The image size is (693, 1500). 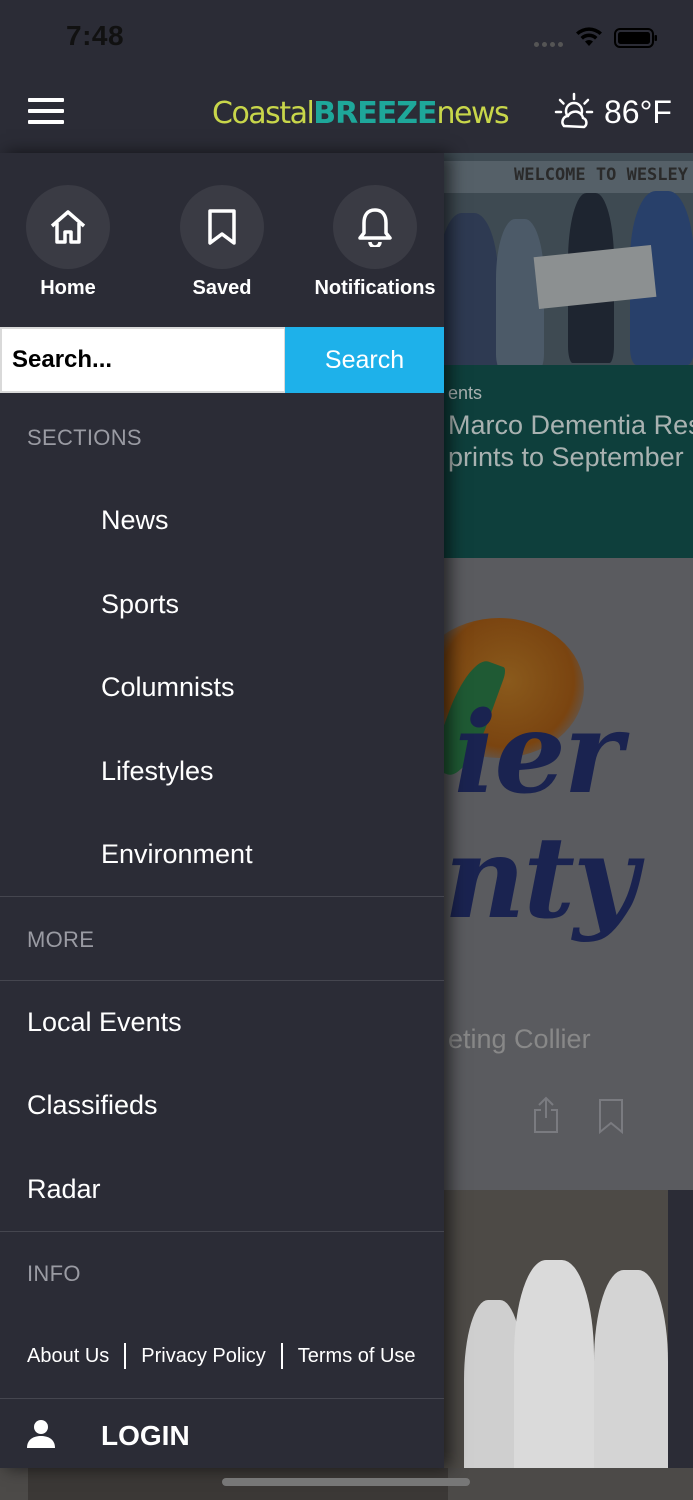 What do you see at coordinates (68, 1356) in the screenshot?
I see `about-us-link: About Us` at bounding box center [68, 1356].